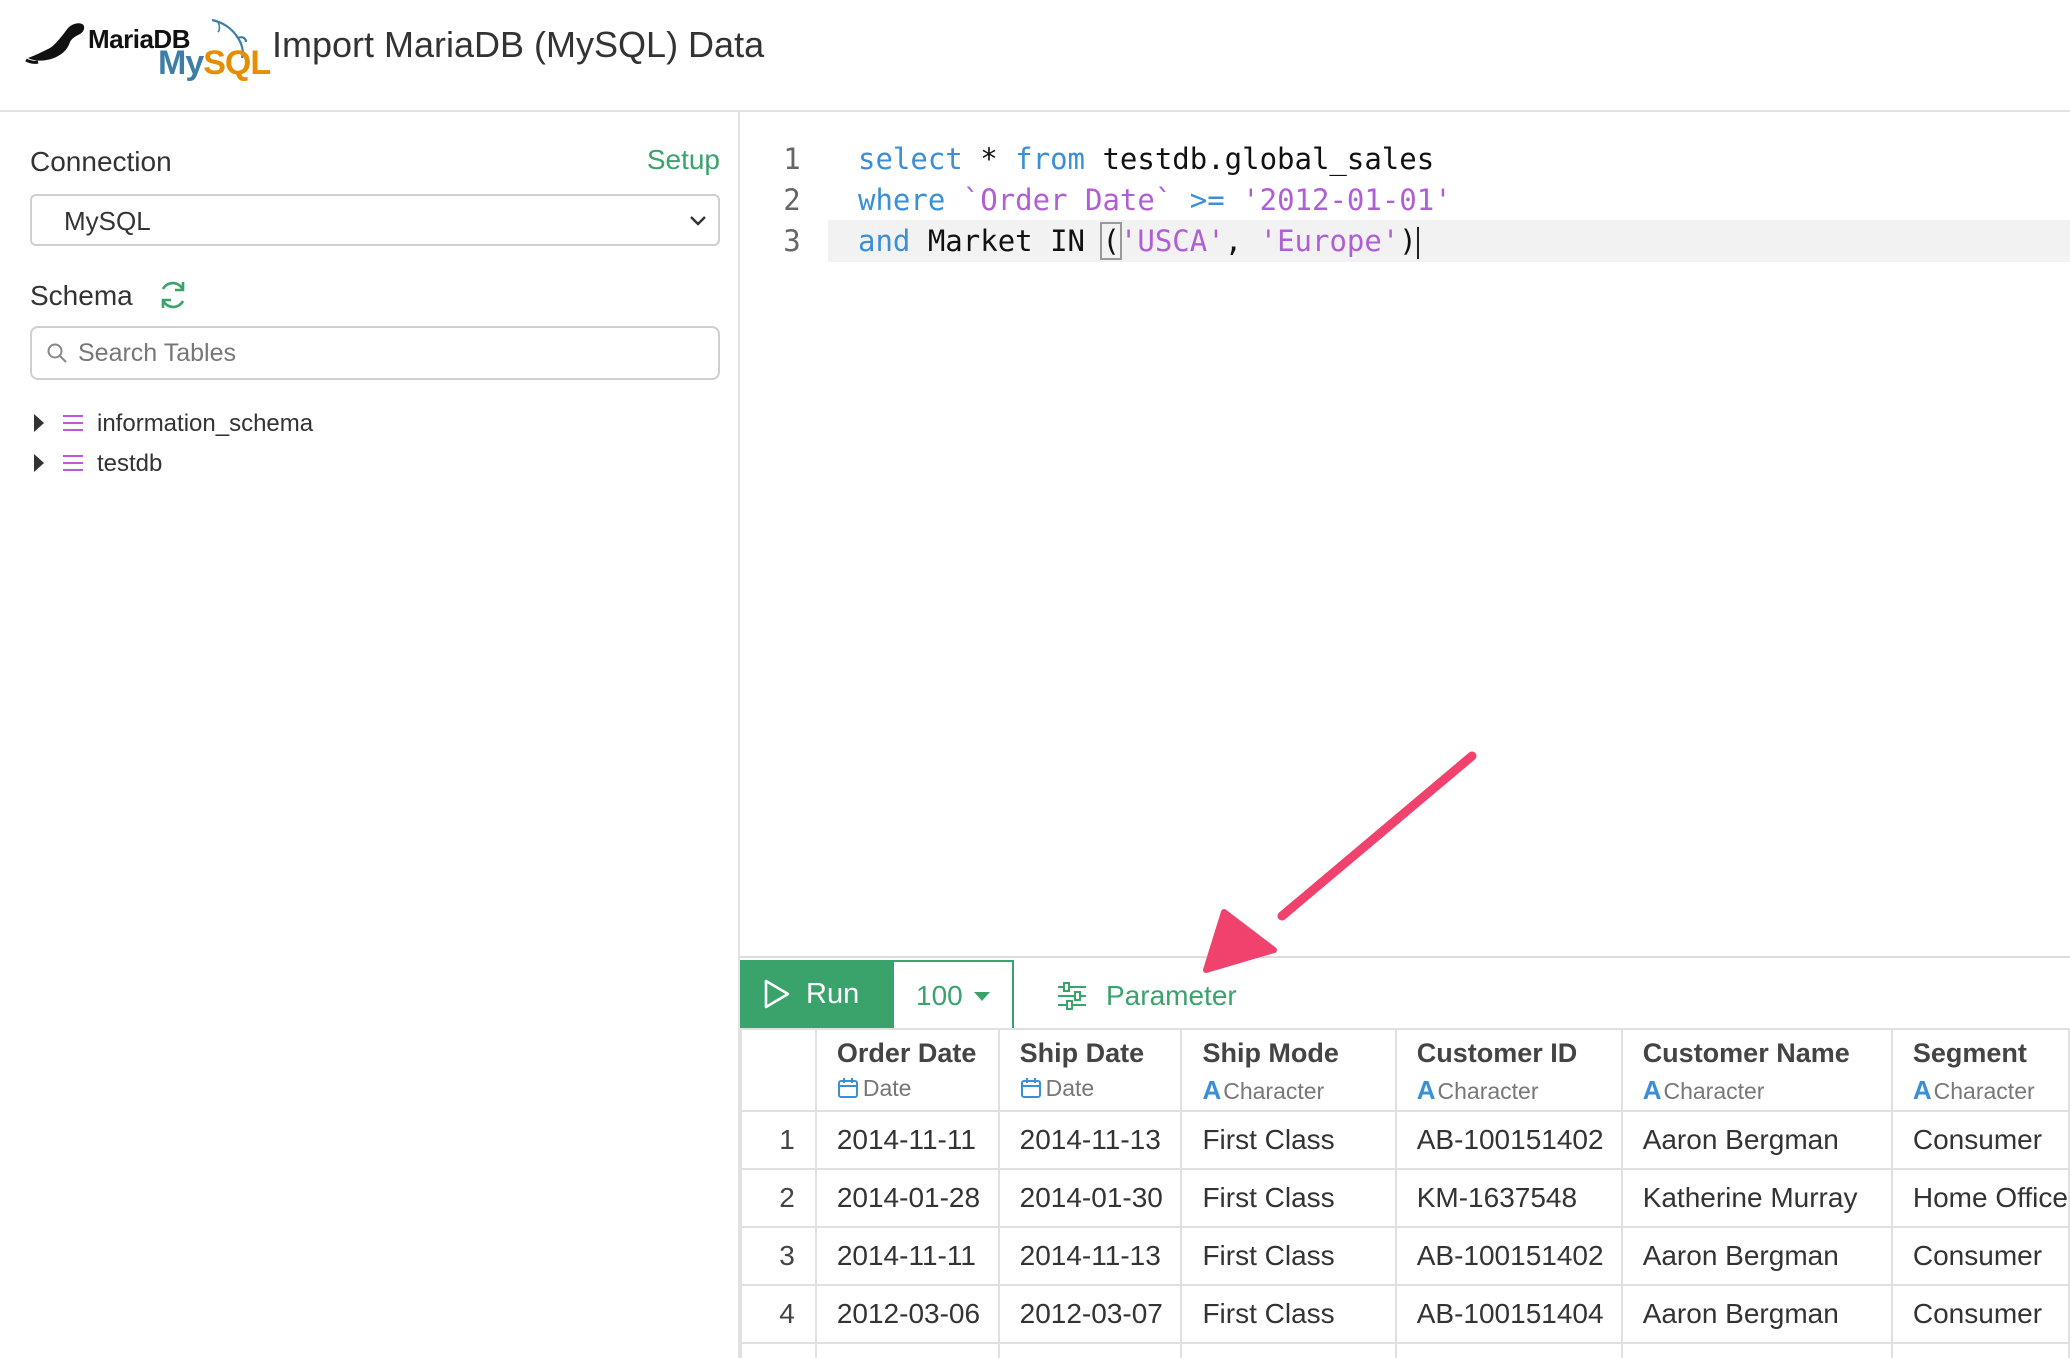 The image size is (2070, 1358). Describe the element at coordinates (1171, 995) in the screenshot. I see `parameter-label: Parameter` at that location.